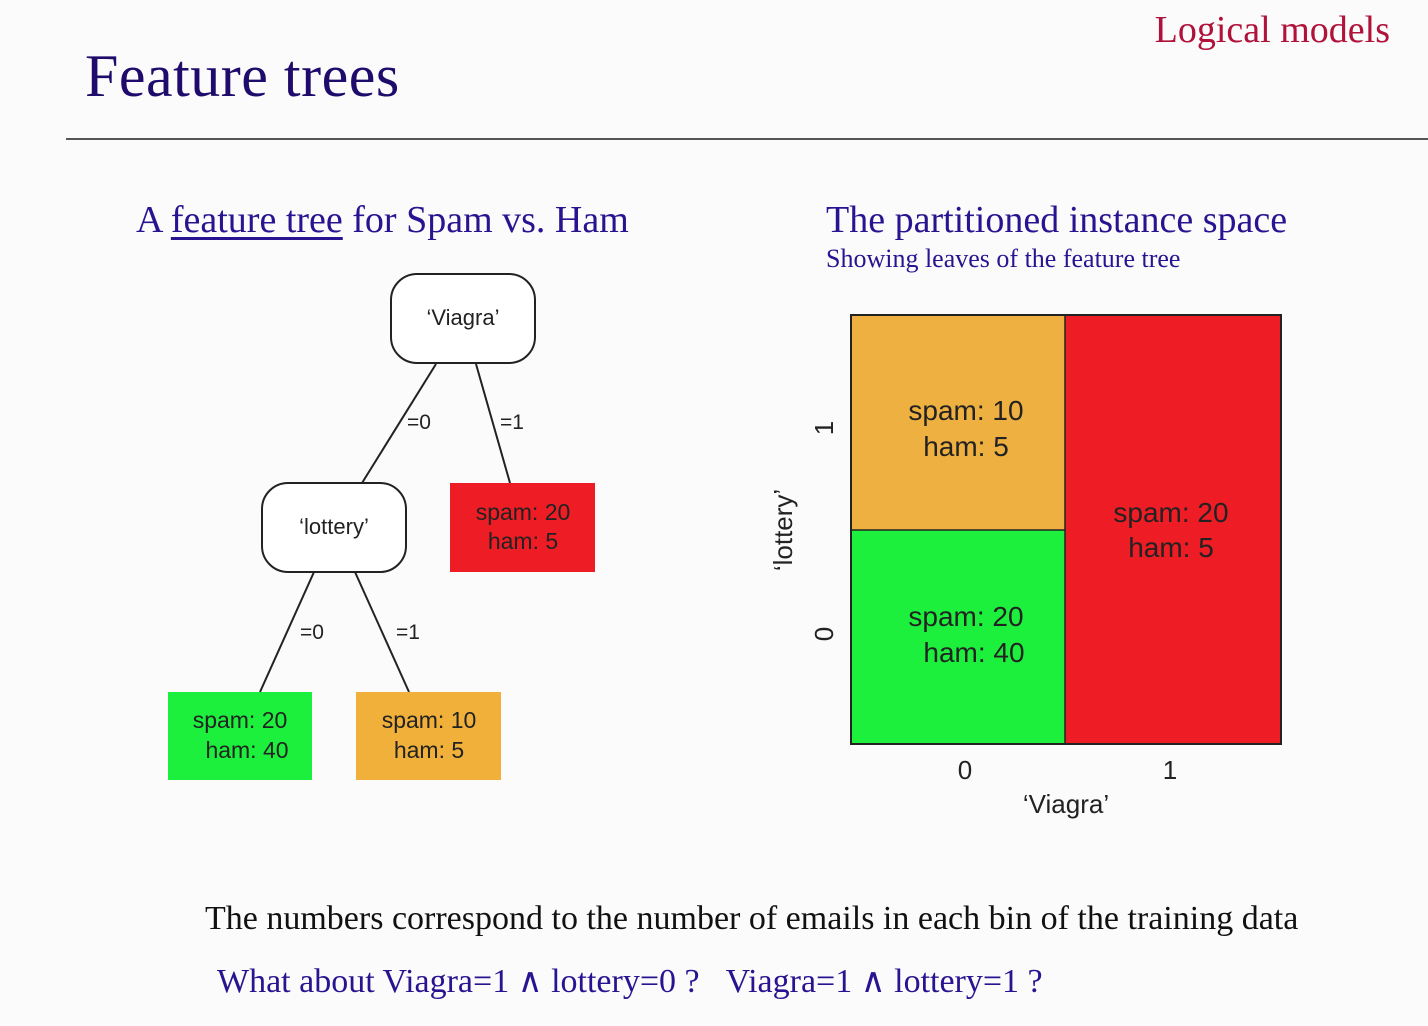 Image resolution: width=1428 pixels, height=1026 pixels. What do you see at coordinates (965, 410) in the screenshot?
I see `cell-viagra0-lottery1-spam: spam: 10` at bounding box center [965, 410].